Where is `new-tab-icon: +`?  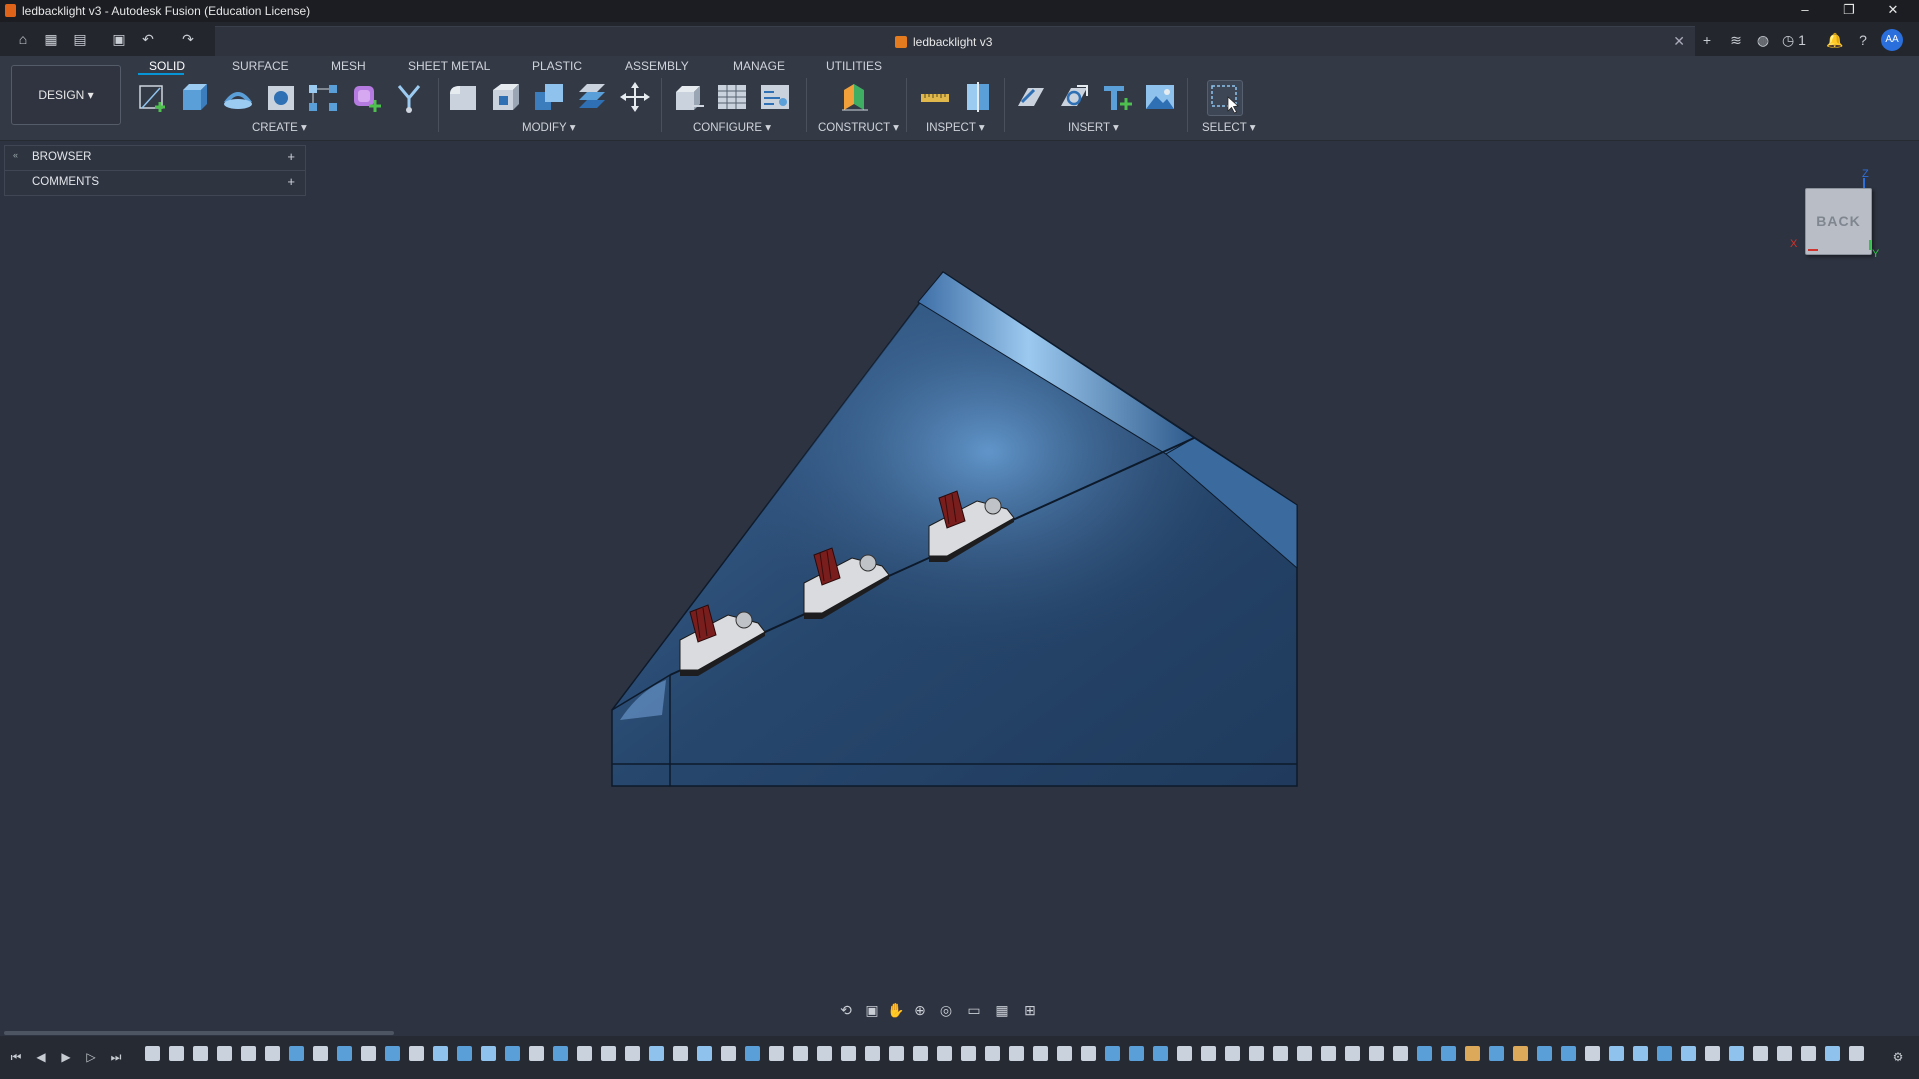
new-tab-icon: + is located at coordinates (1707, 40).